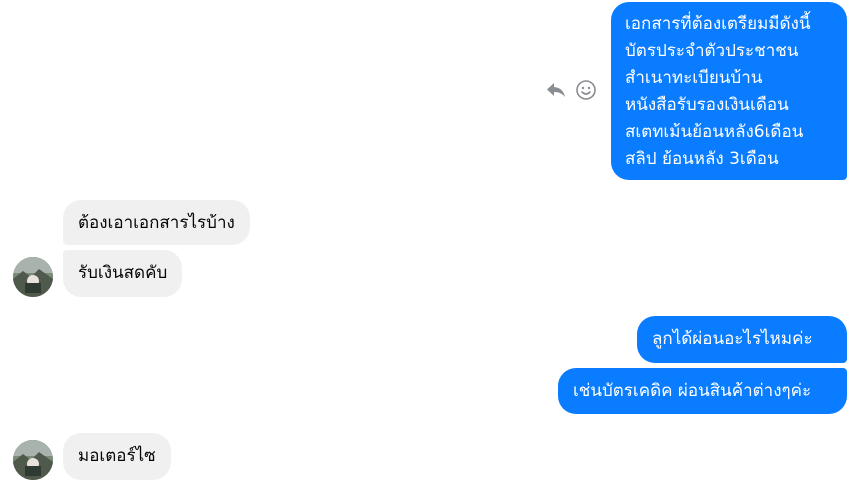 The image size is (868, 492). I want to click on incoming-message-bubble: ต้องเอาเอกสารไรบ้าง, so click(156, 222).